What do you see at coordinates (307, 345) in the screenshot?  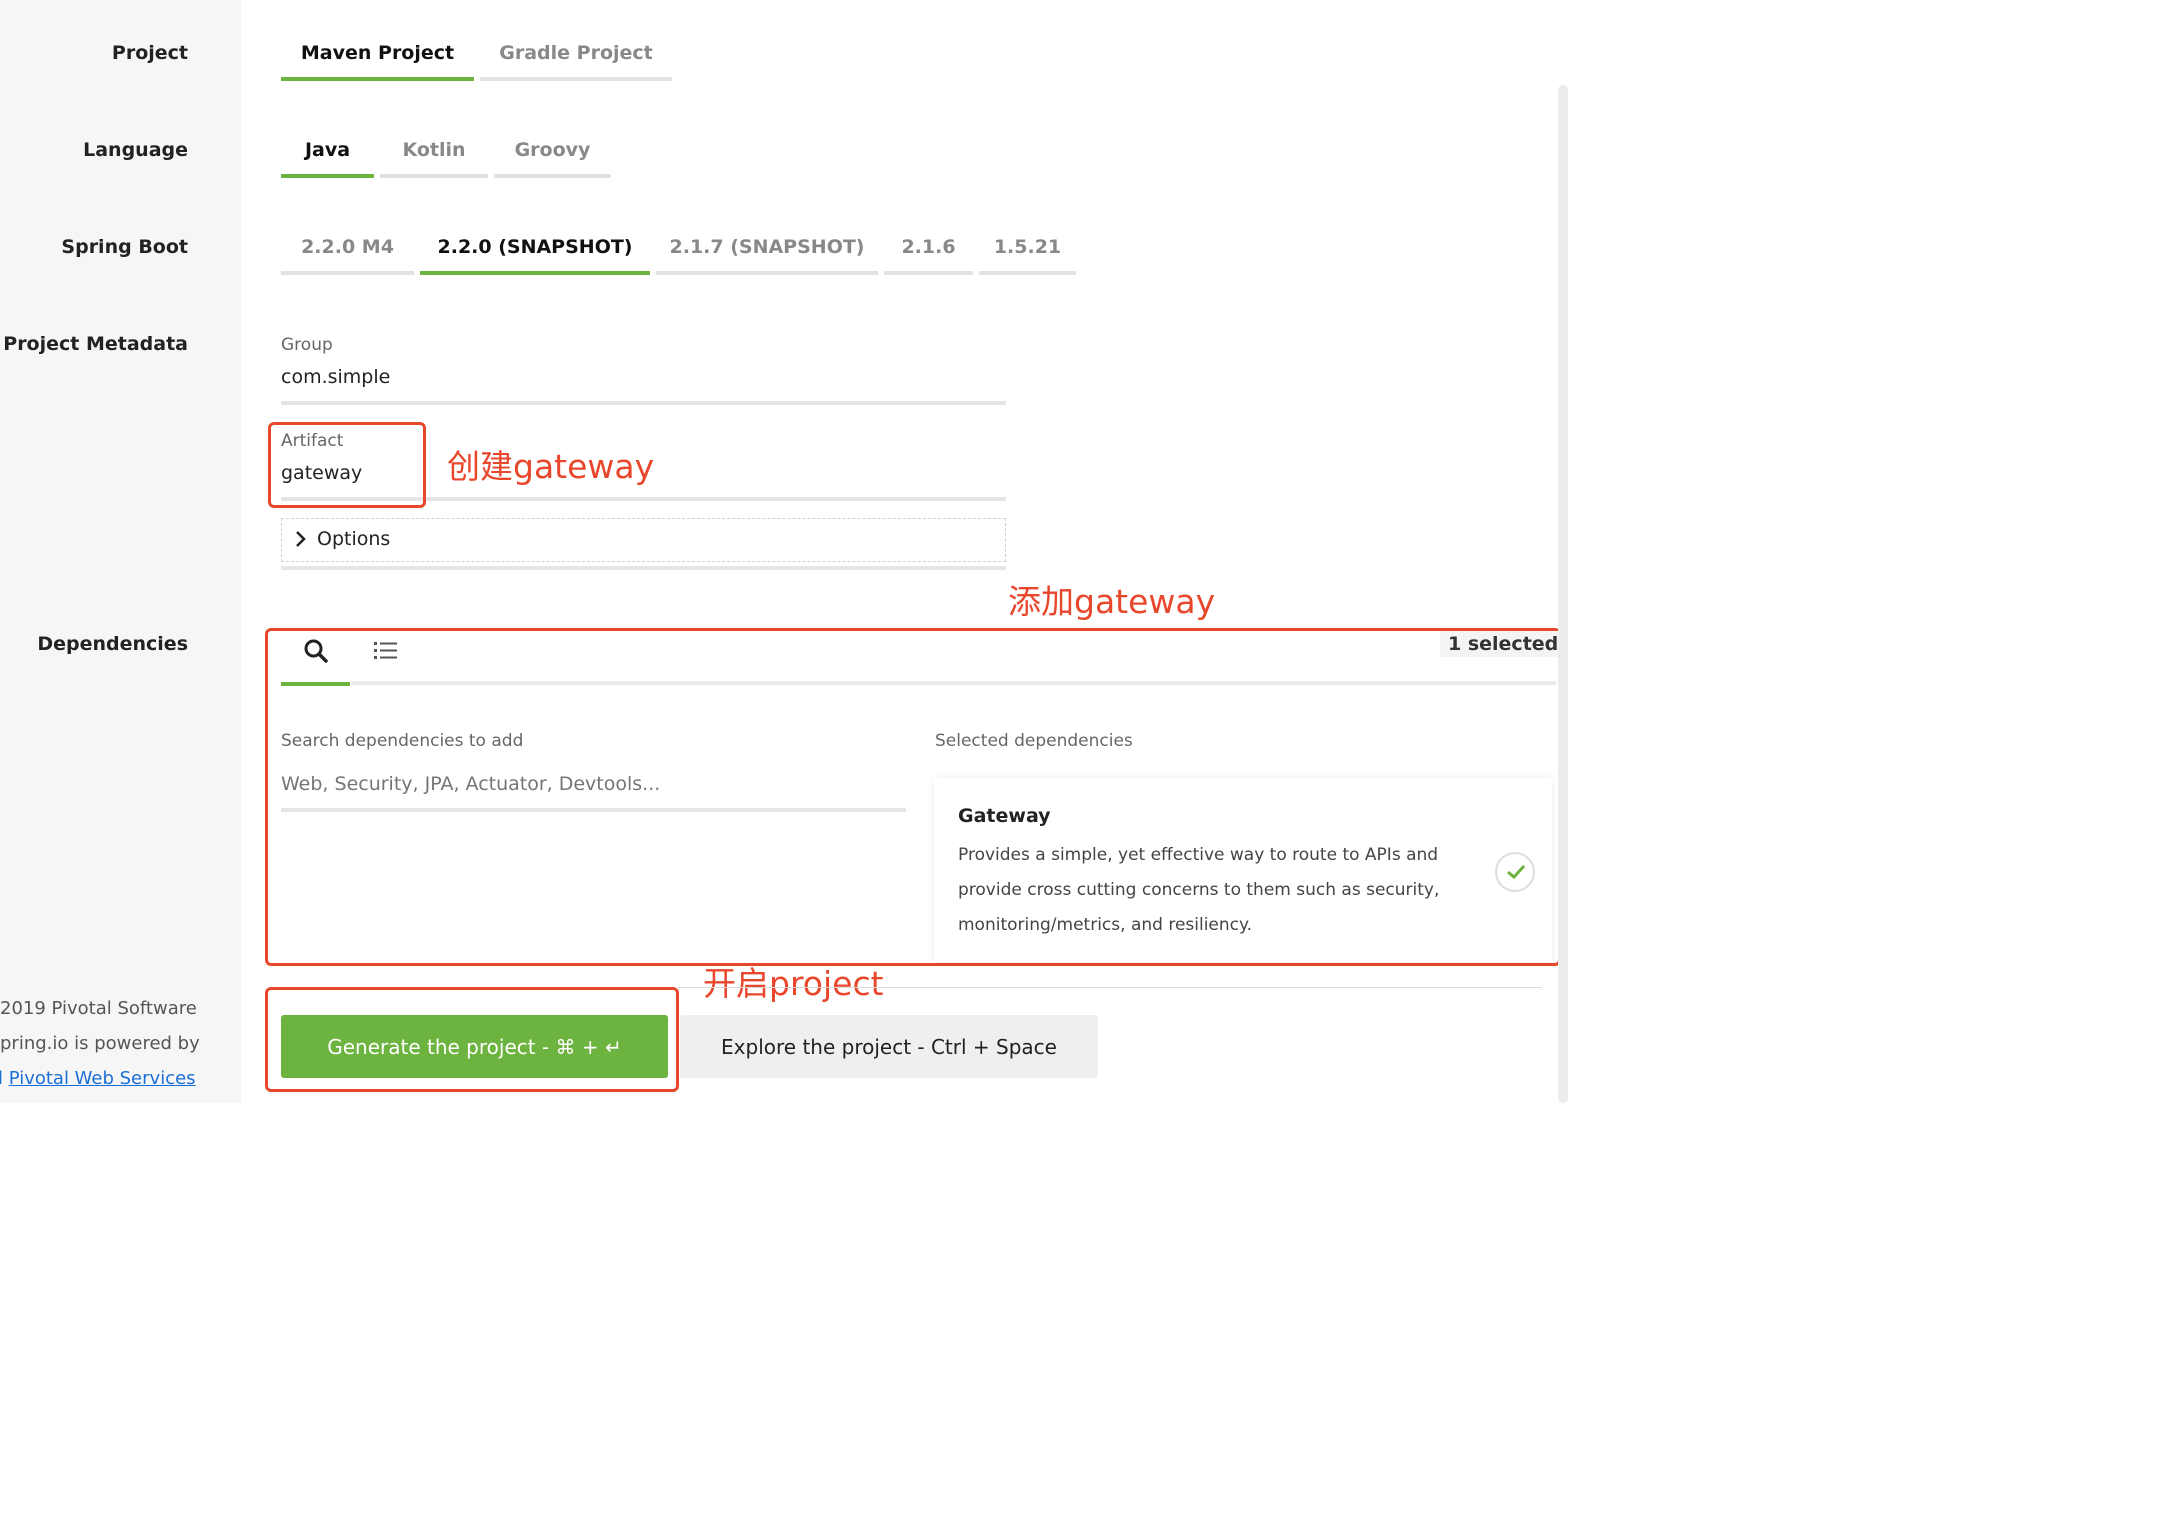 I see `group-label: Group` at bounding box center [307, 345].